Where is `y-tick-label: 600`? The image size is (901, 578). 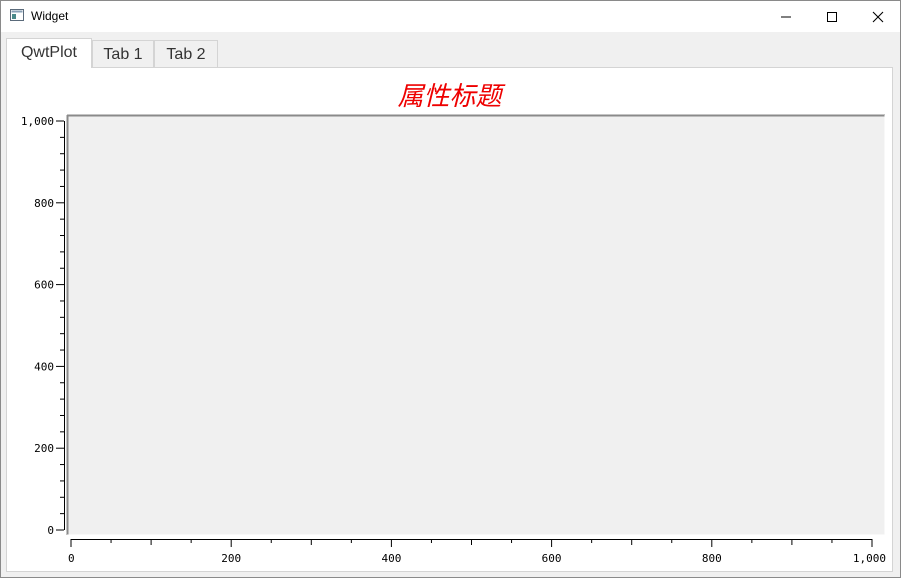
y-tick-label: 600 is located at coordinates (44, 285).